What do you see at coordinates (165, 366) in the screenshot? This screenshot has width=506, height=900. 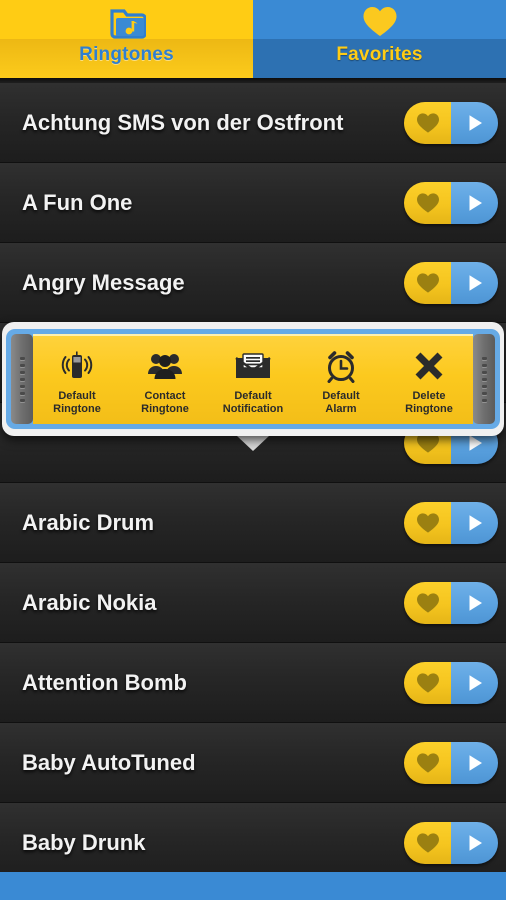 I see `contacts-group-icon` at bounding box center [165, 366].